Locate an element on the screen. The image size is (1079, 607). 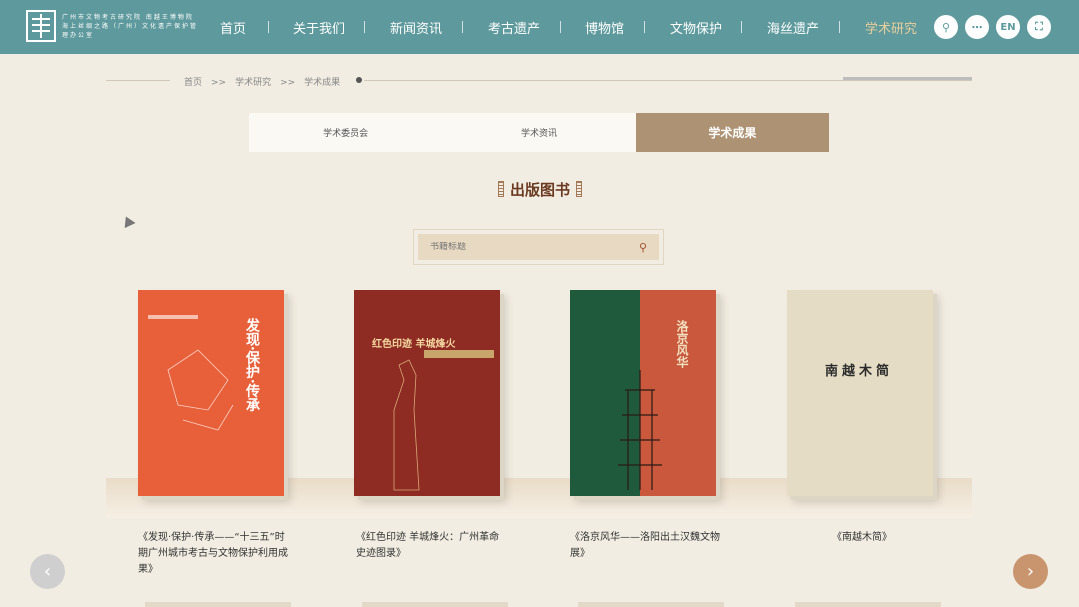
book-caption: 《洛京风华——洛阳出土汉魏文物展》 is located at coordinates (645, 546).